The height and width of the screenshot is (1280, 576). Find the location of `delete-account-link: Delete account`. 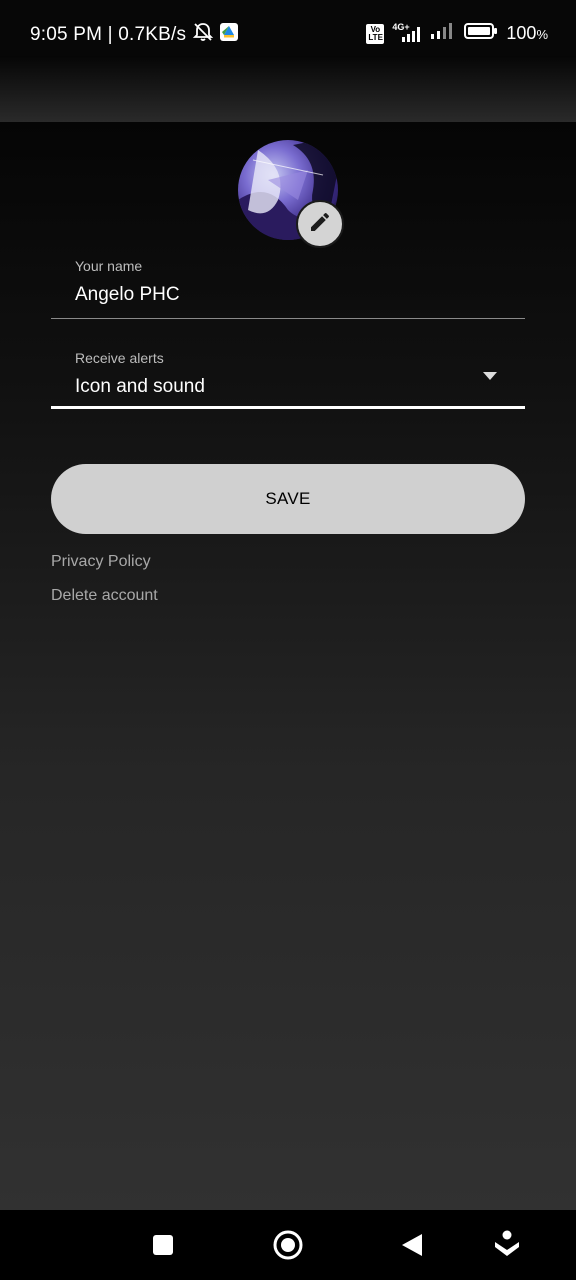

delete-account-link: Delete account is located at coordinates (104, 596).